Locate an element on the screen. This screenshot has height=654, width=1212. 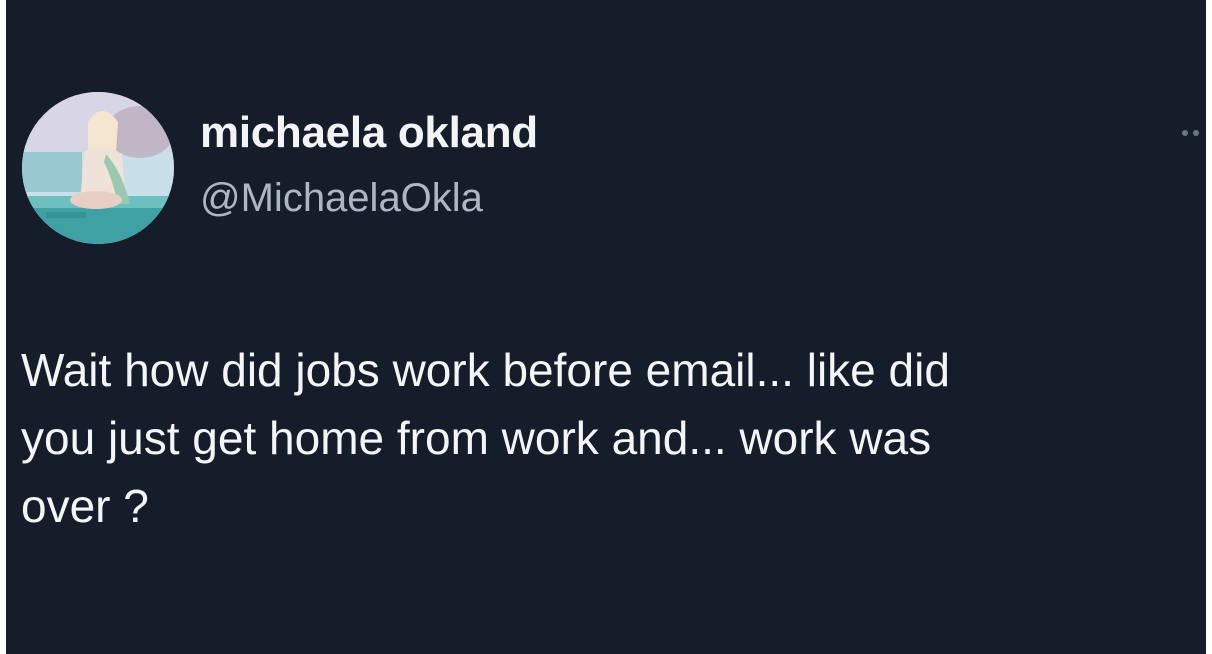
tweet-text-line: over ? is located at coordinates (85, 506).